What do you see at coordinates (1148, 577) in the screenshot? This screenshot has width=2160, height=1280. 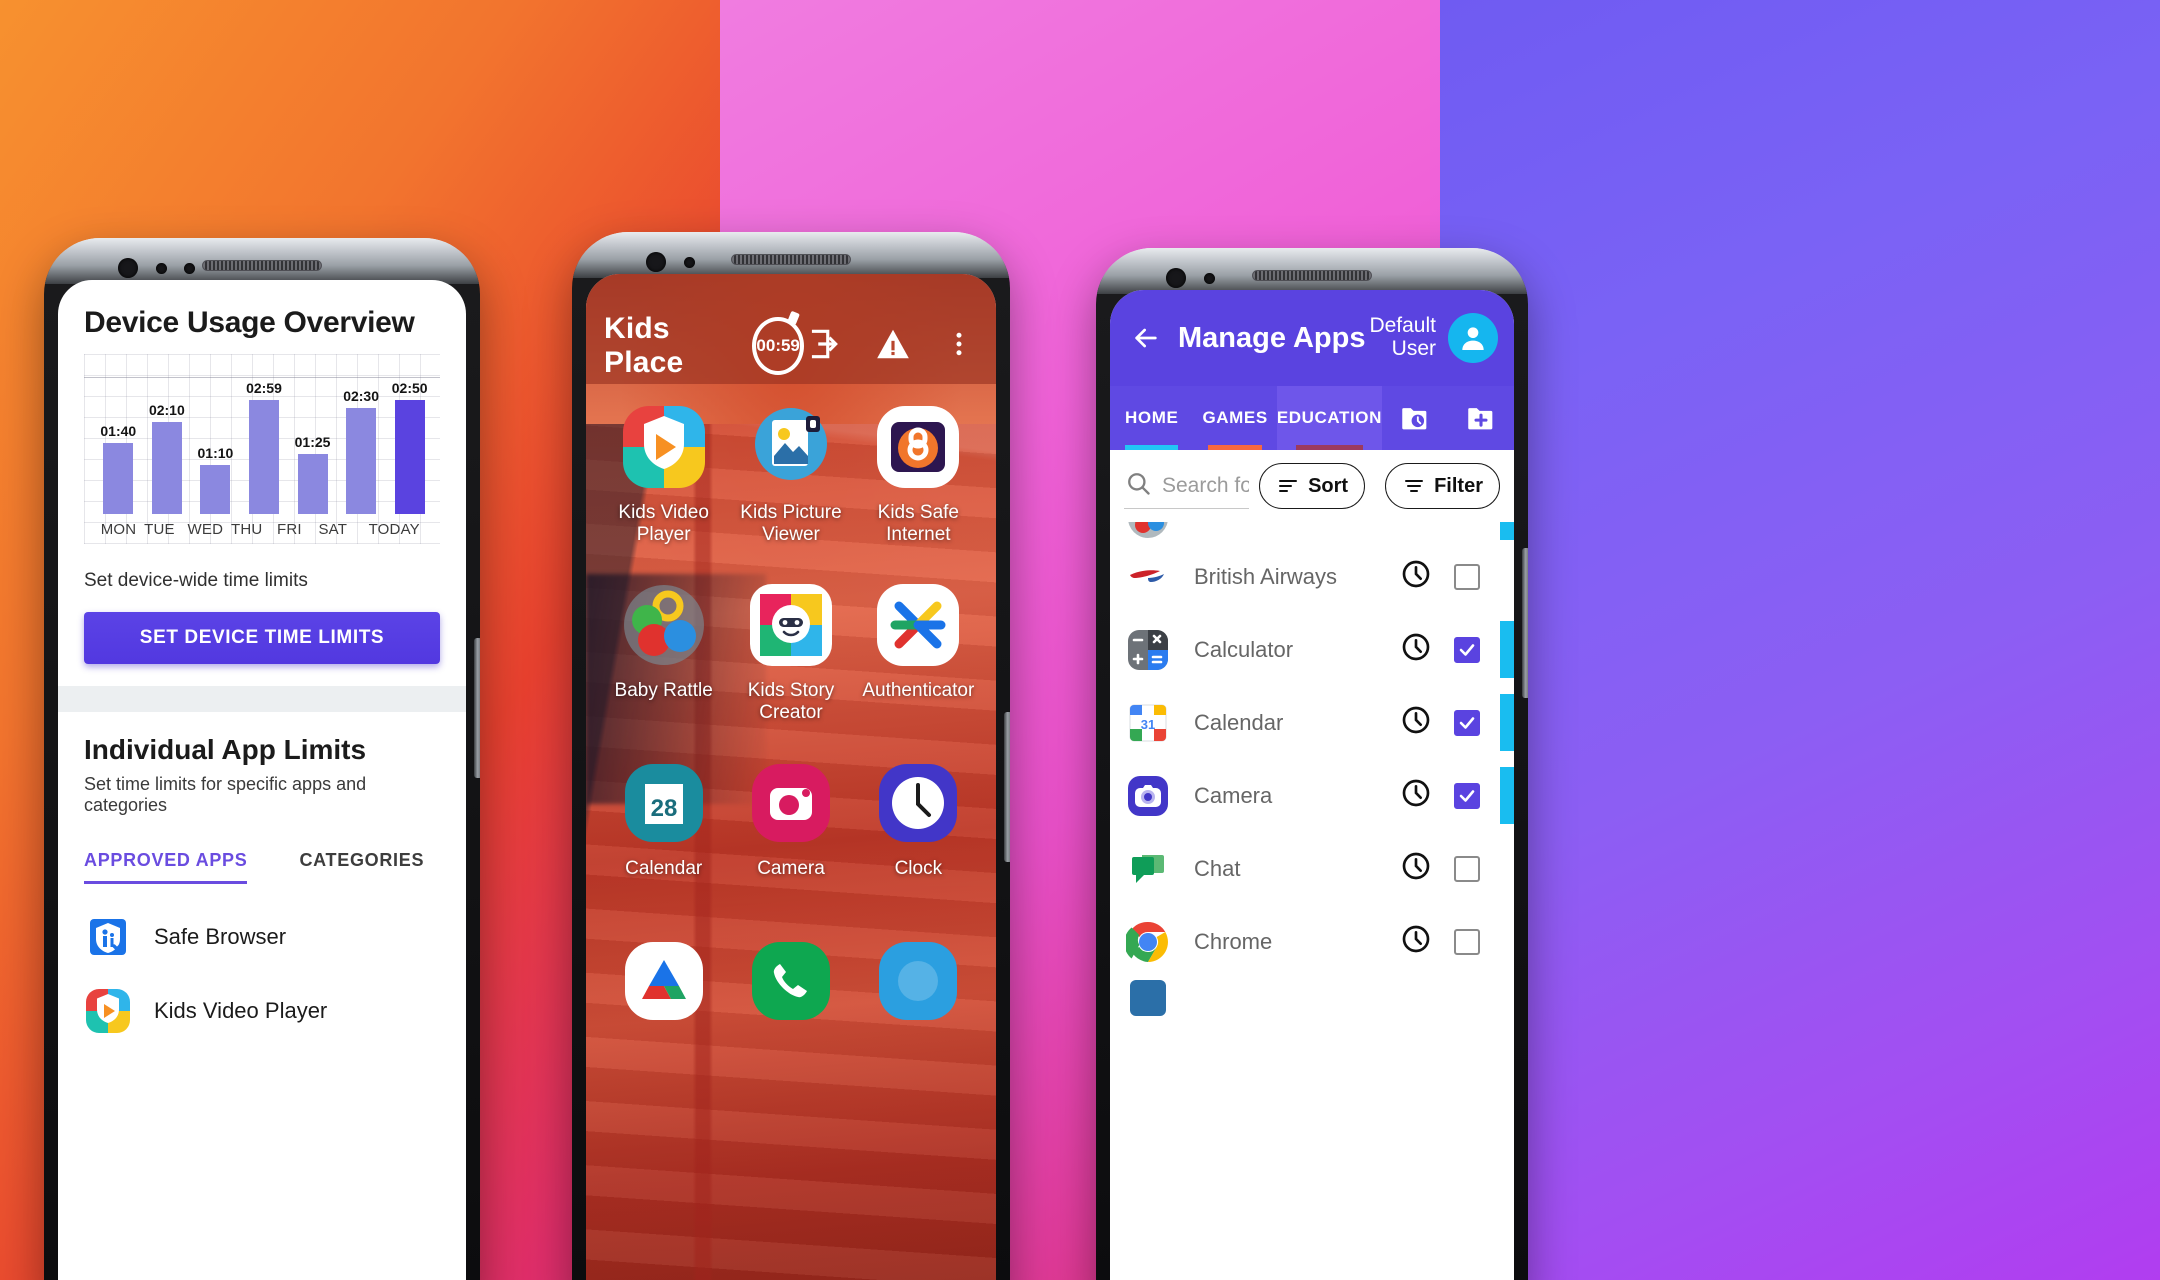 I see `british-airways-icon` at bounding box center [1148, 577].